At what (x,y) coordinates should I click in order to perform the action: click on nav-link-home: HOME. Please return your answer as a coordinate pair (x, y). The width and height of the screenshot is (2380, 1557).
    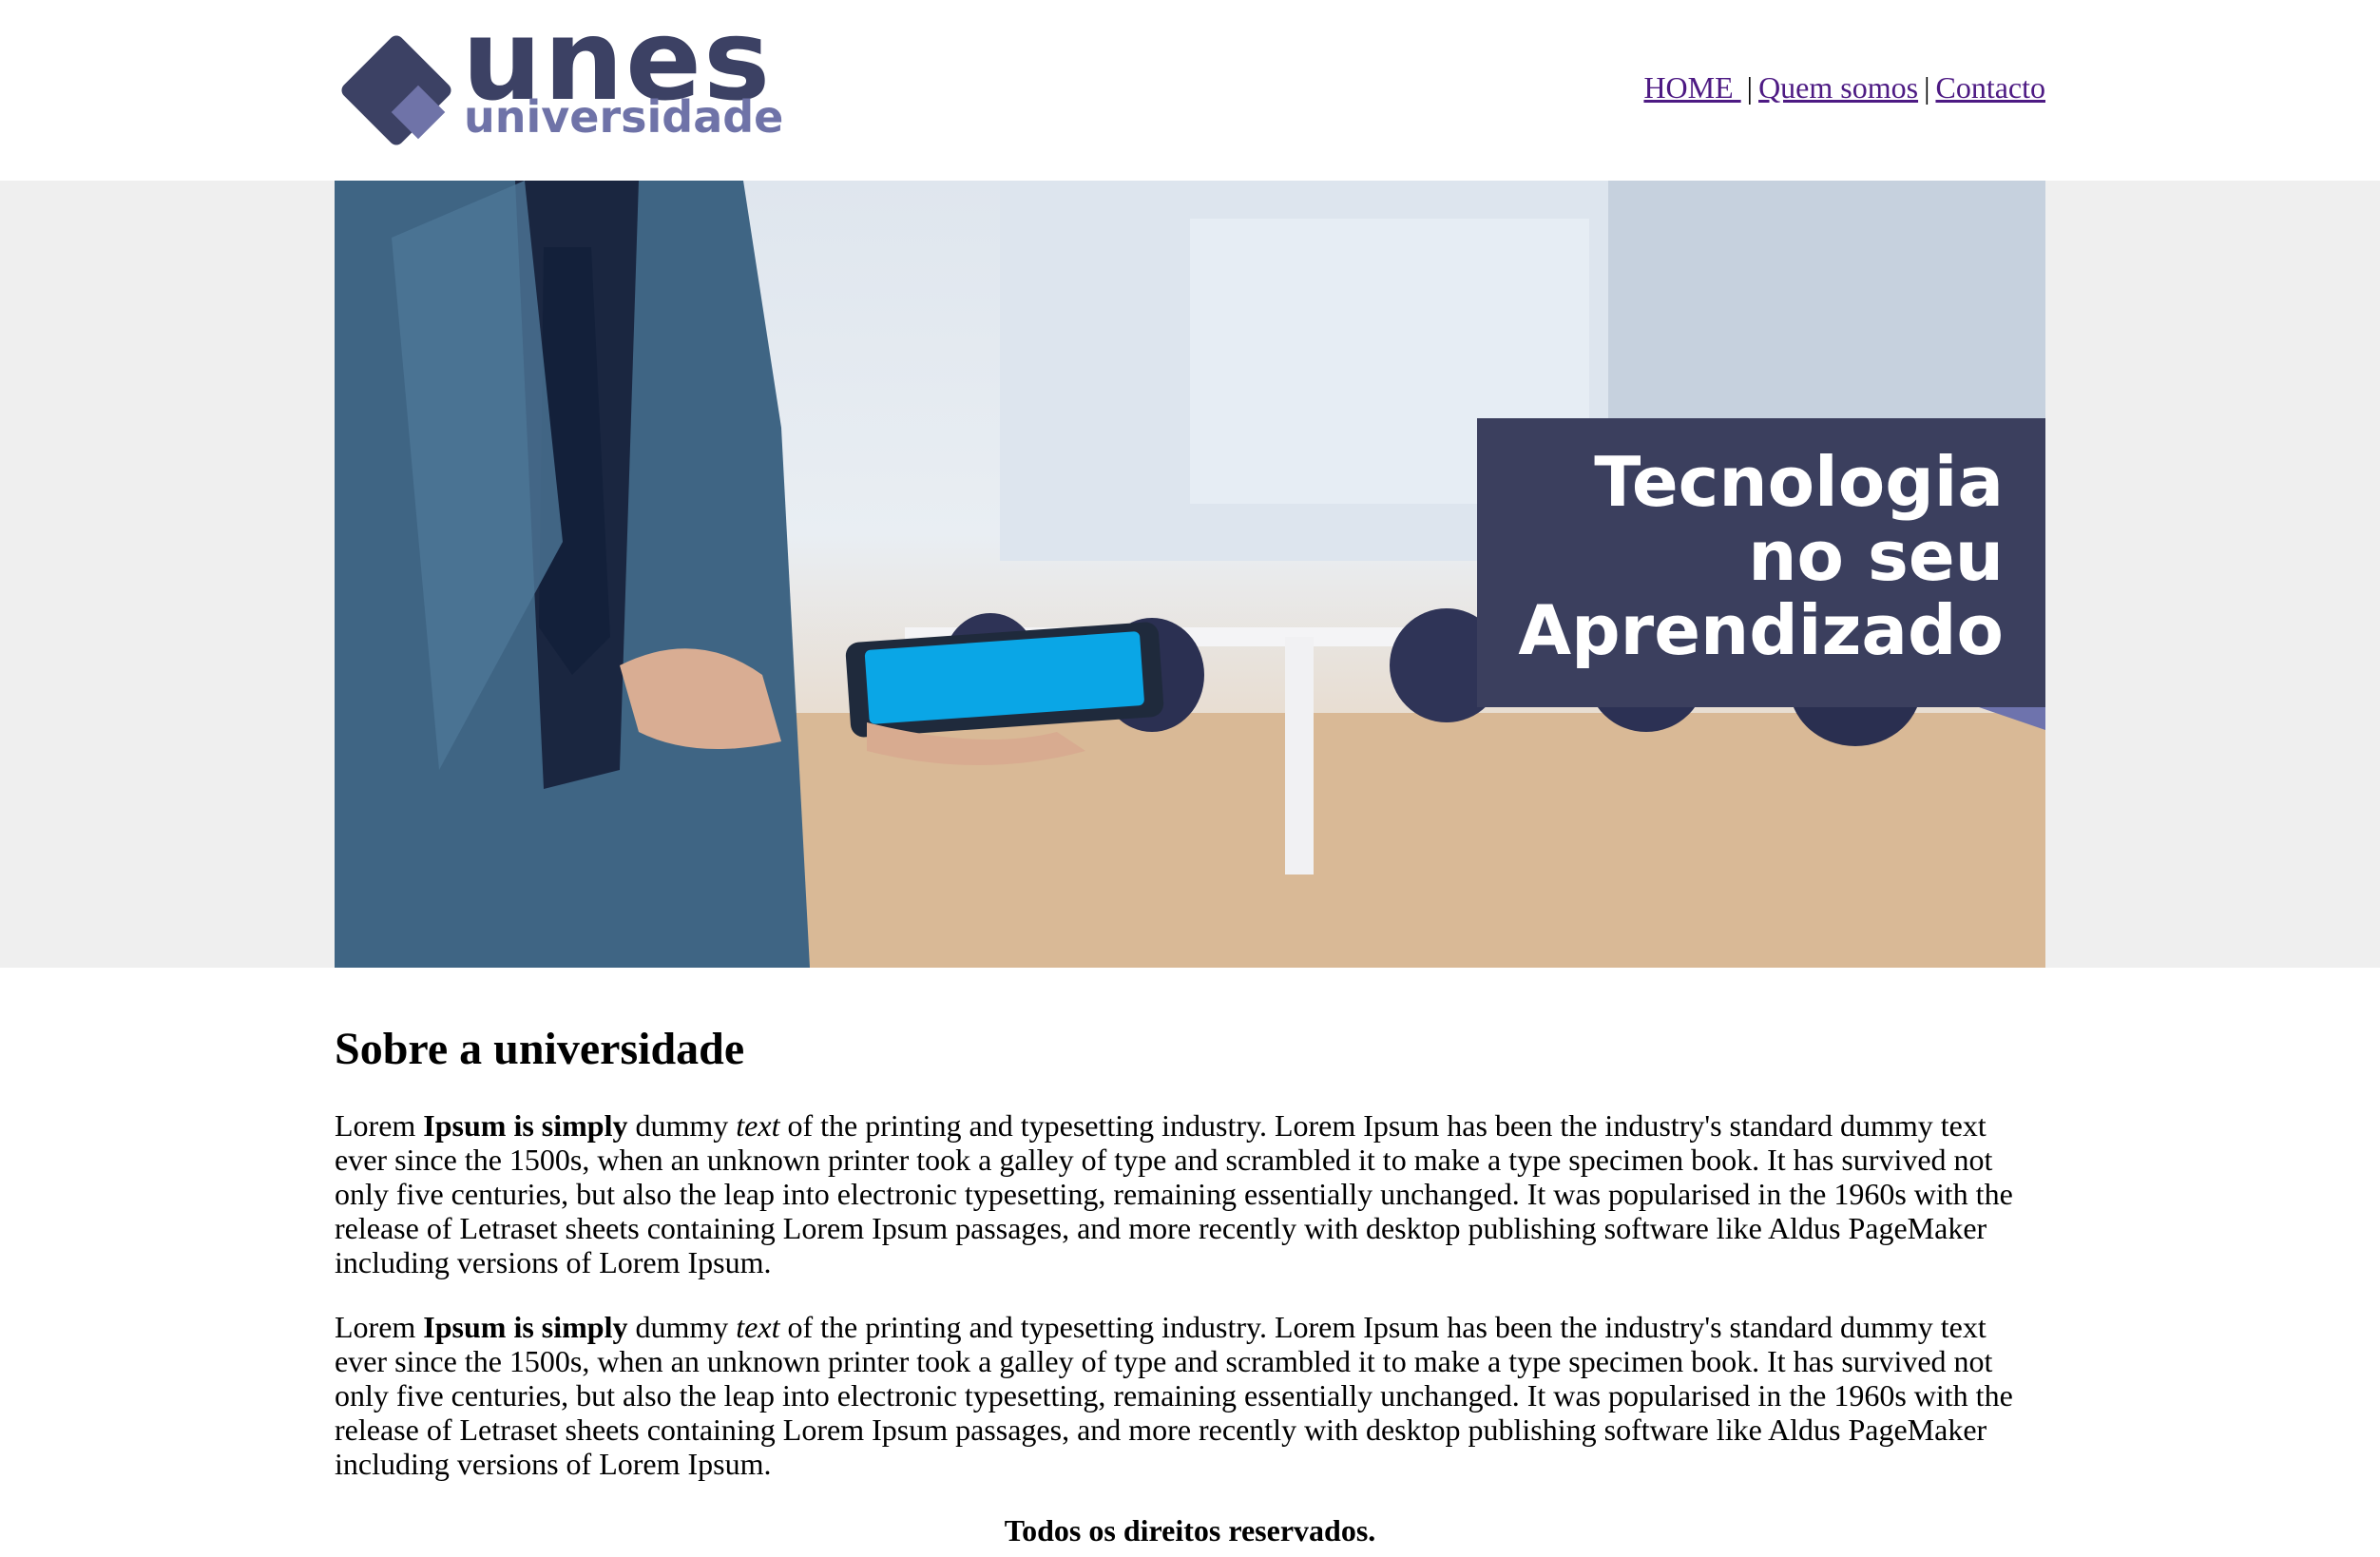
    Looking at the image, I should click on (1691, 87).